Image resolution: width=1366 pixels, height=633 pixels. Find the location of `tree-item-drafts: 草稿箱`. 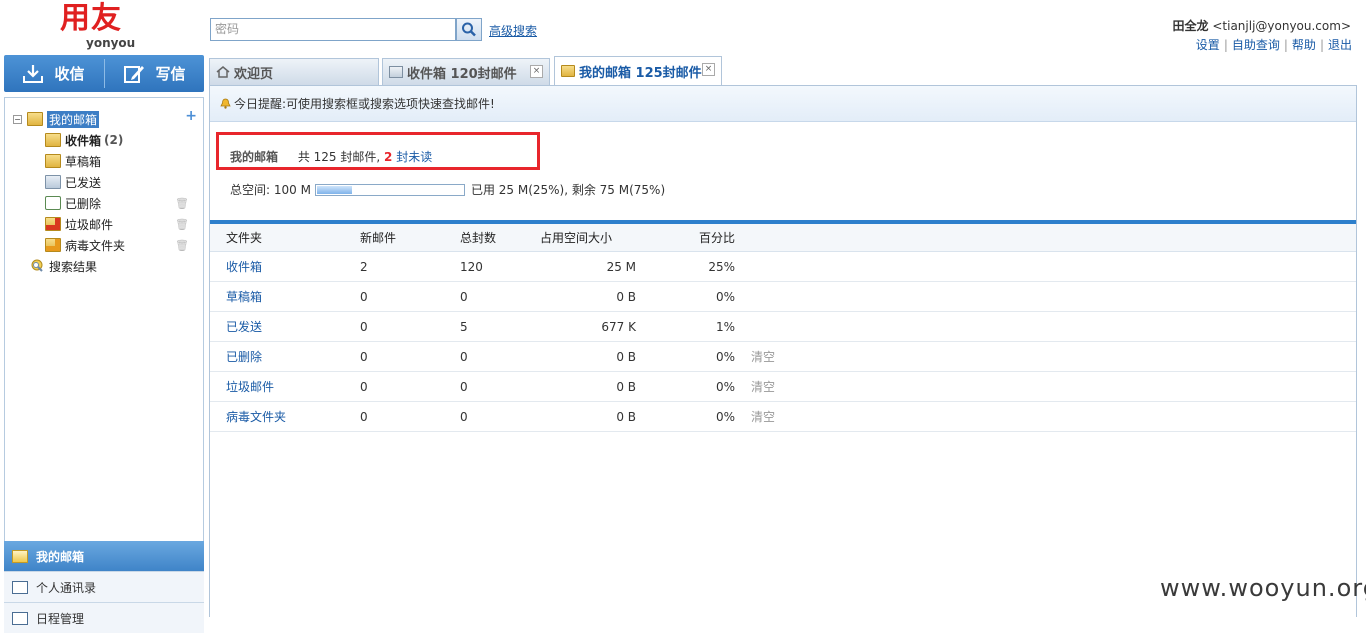

tree-item-drafts: 草稿箱 is located at coordinates (73, 161).